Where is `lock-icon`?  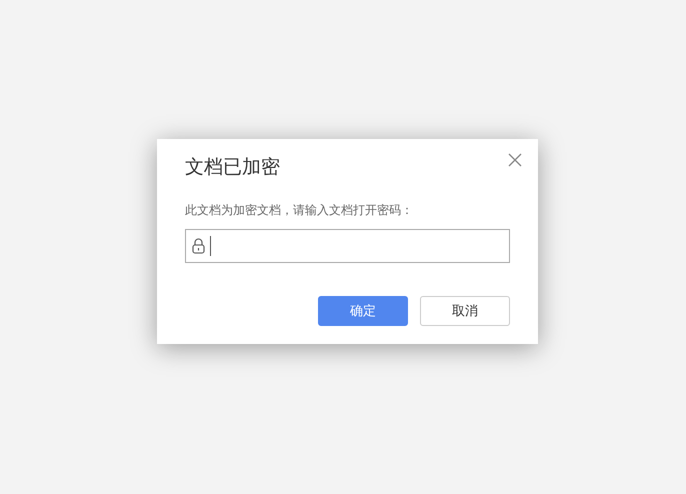 lock-icon is located at coordinates (198, 246).